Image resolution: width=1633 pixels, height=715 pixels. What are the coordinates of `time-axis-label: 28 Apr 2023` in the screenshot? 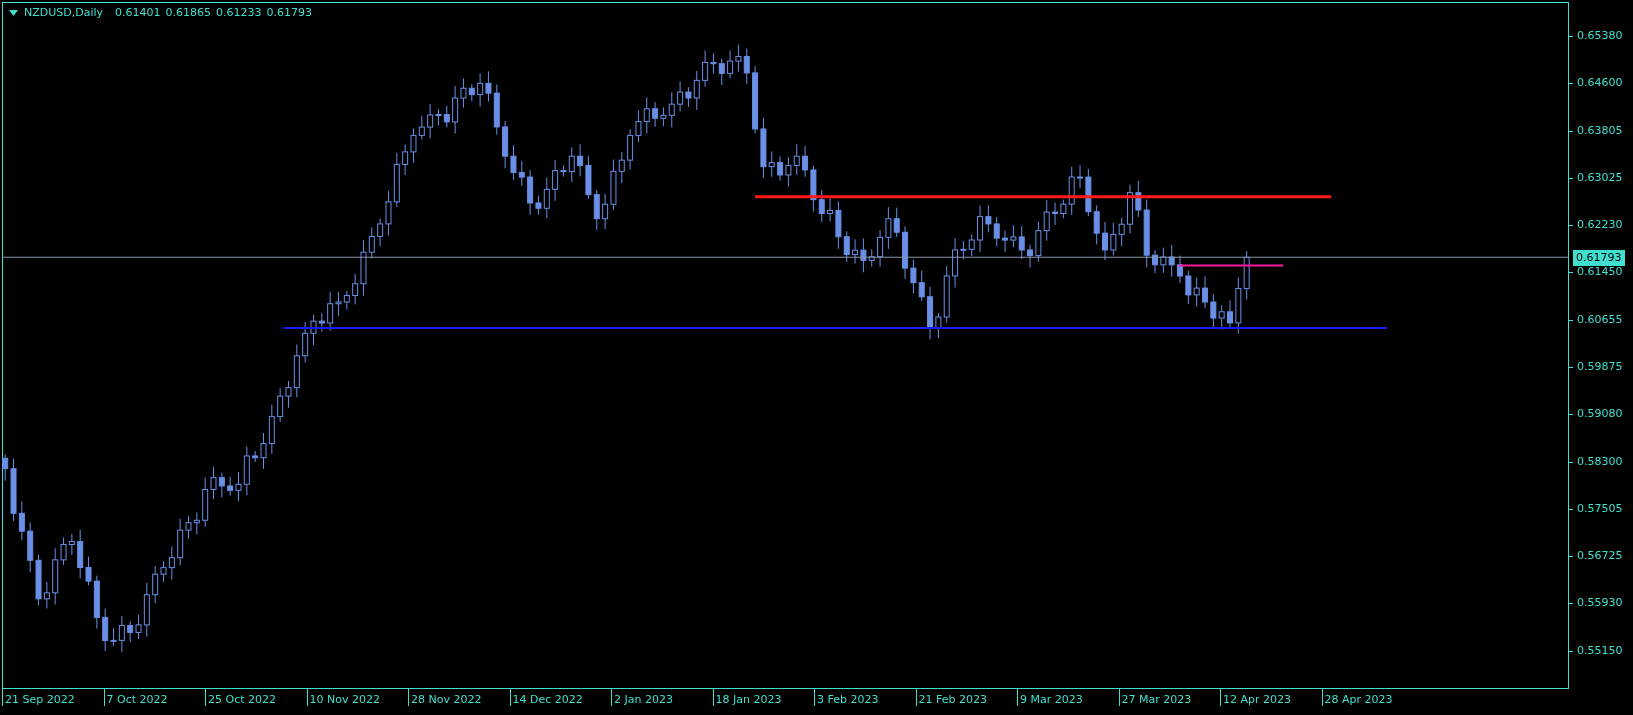 It's located at (1372, 697).